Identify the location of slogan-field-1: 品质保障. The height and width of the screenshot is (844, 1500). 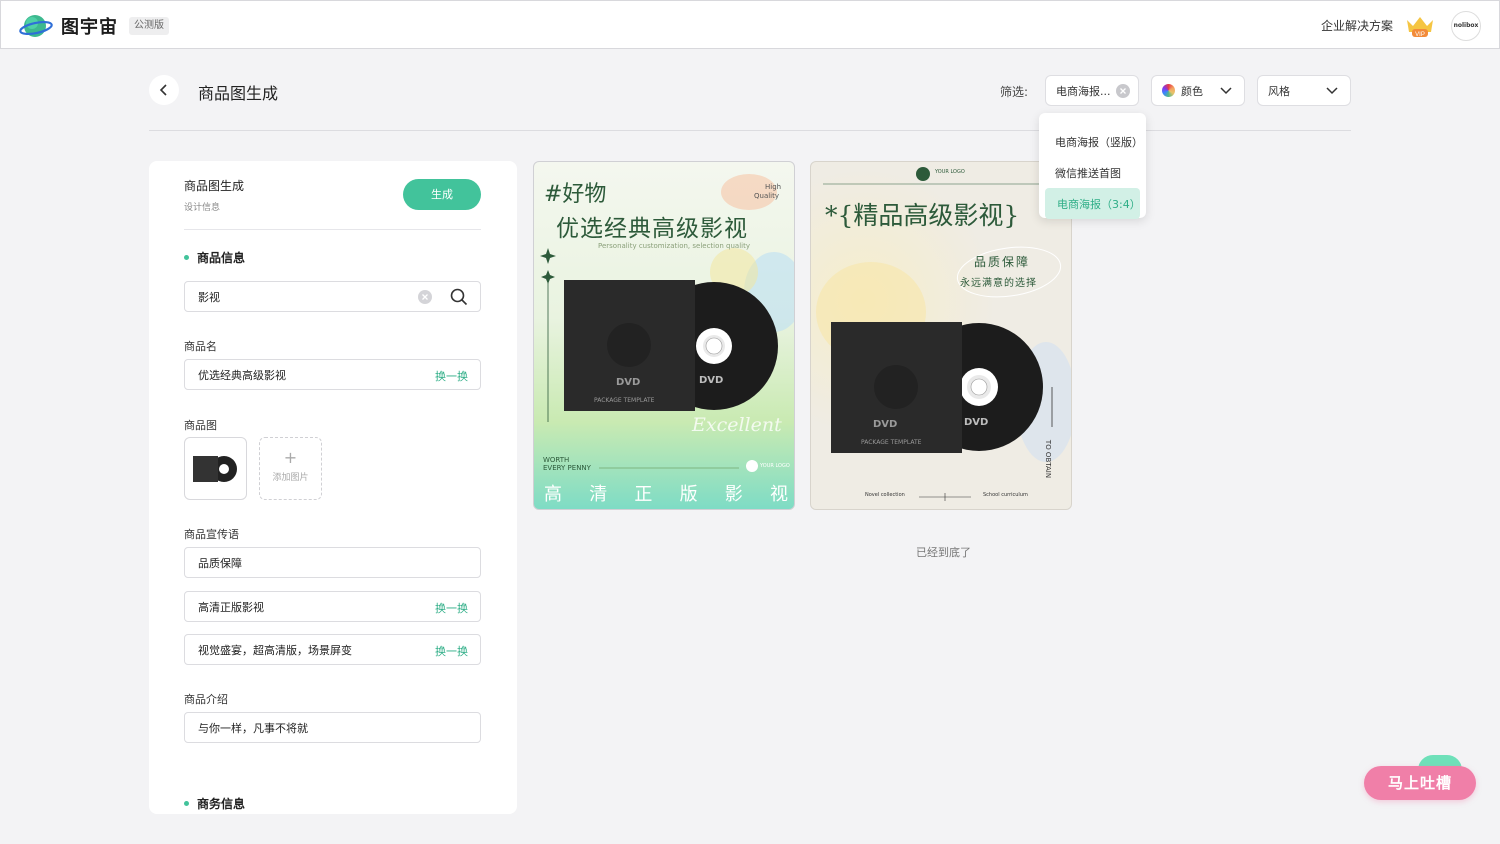
(332, 562).